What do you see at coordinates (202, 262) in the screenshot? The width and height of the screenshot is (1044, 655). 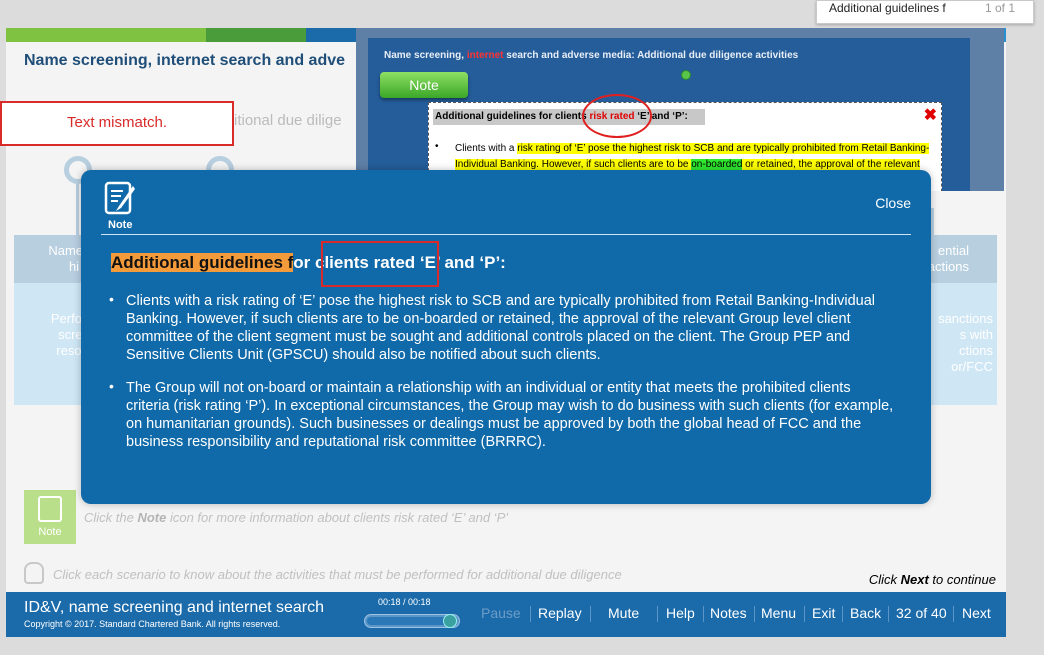 I see `heading-search-highlight: Additional guidelines f` at bounding box center [202, 262].